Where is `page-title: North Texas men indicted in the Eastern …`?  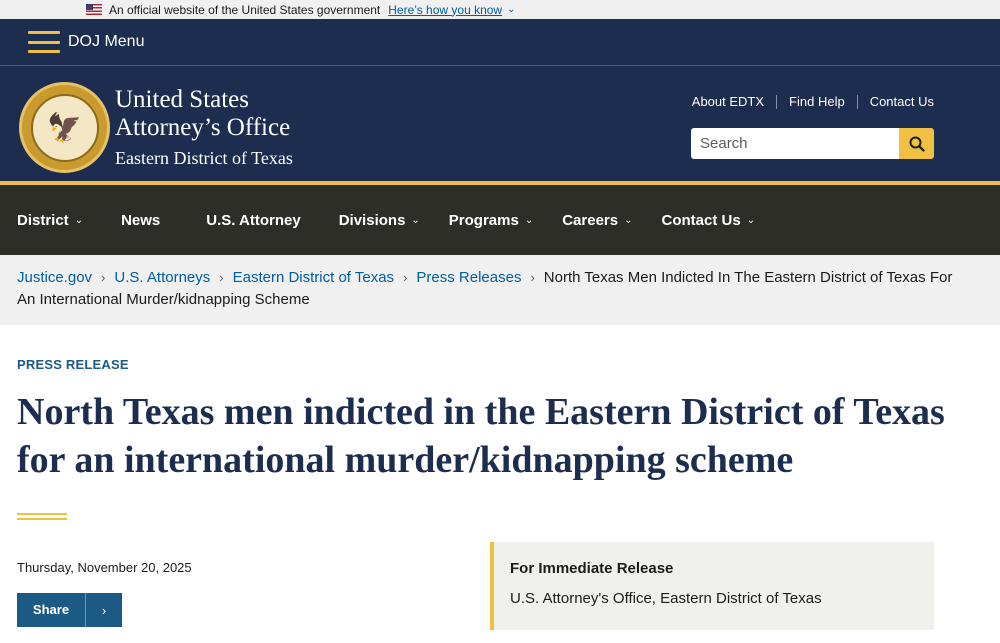 page-title: North Texas men indicted in the Eastern … is located at coordinates (481, 436).